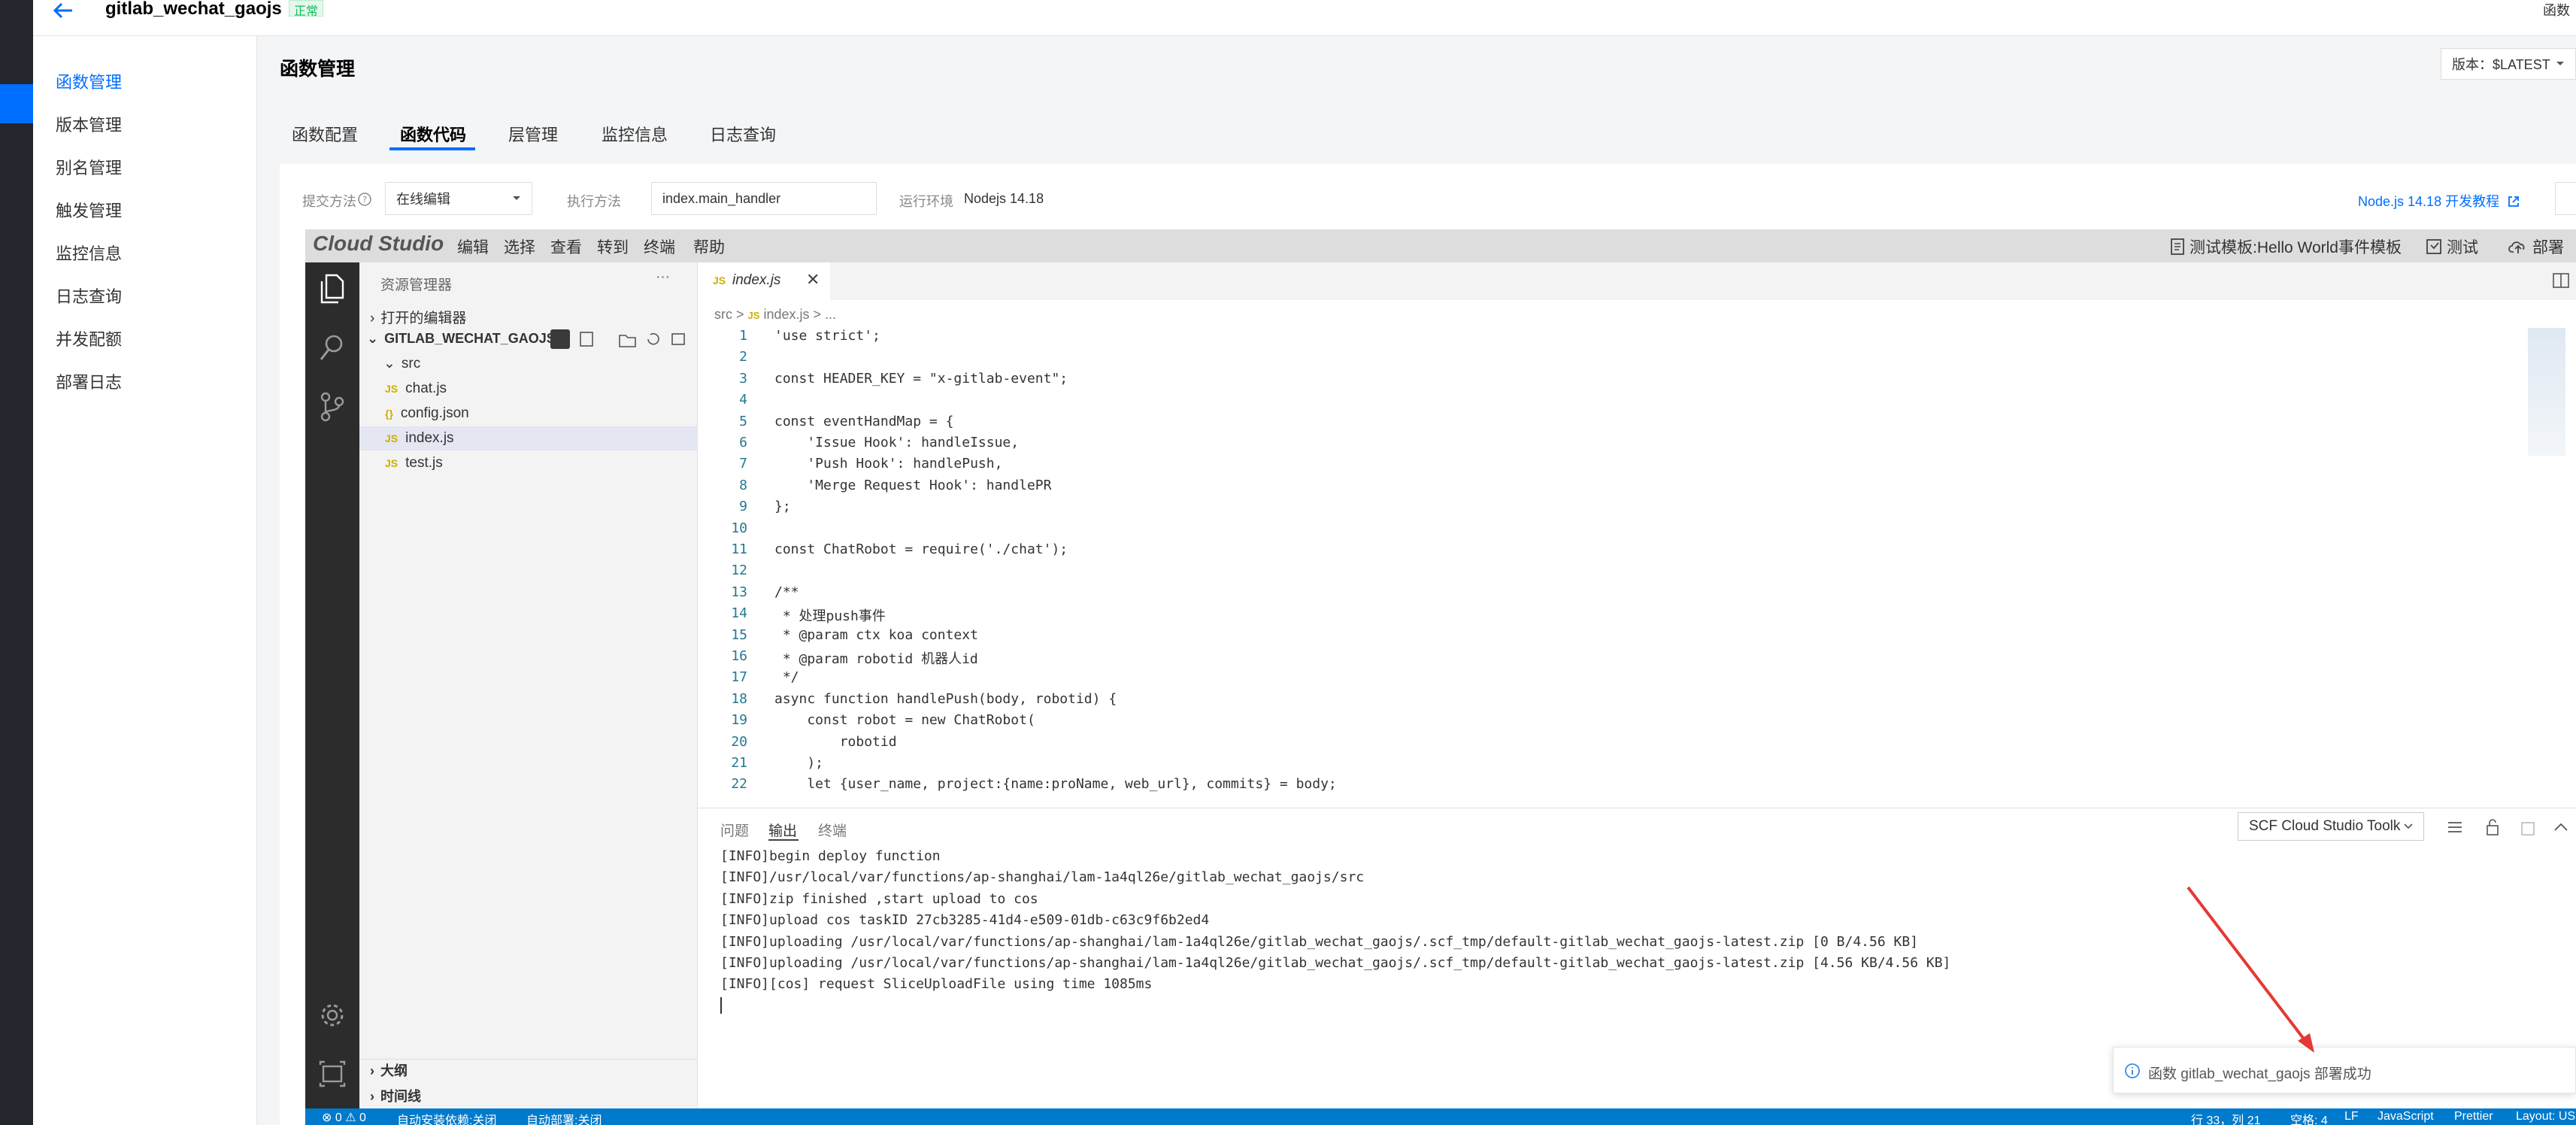  Describe the element at coordinates (344, 1117) in the screenshot. I see `status-errors: ⊗ 0 ⚠ 0` at that location.